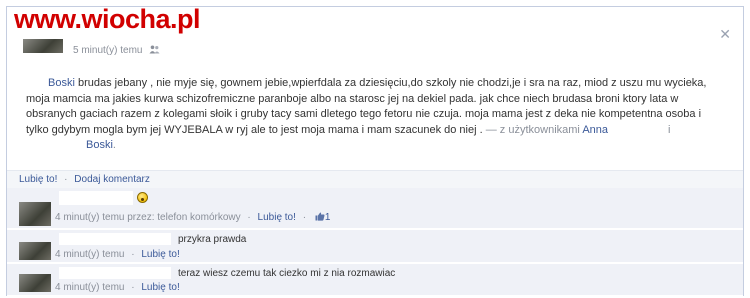  What do you see at coordinates (107, 50) in the screenshot?
I see `post-timestamp: 5 minut(y) temu` at bounding box center [107, 50].